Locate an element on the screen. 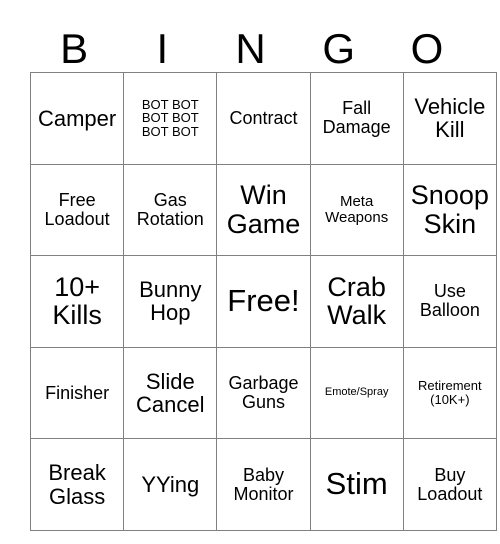  bingo-cell-label: Stim is located at coordinates (356, 484).